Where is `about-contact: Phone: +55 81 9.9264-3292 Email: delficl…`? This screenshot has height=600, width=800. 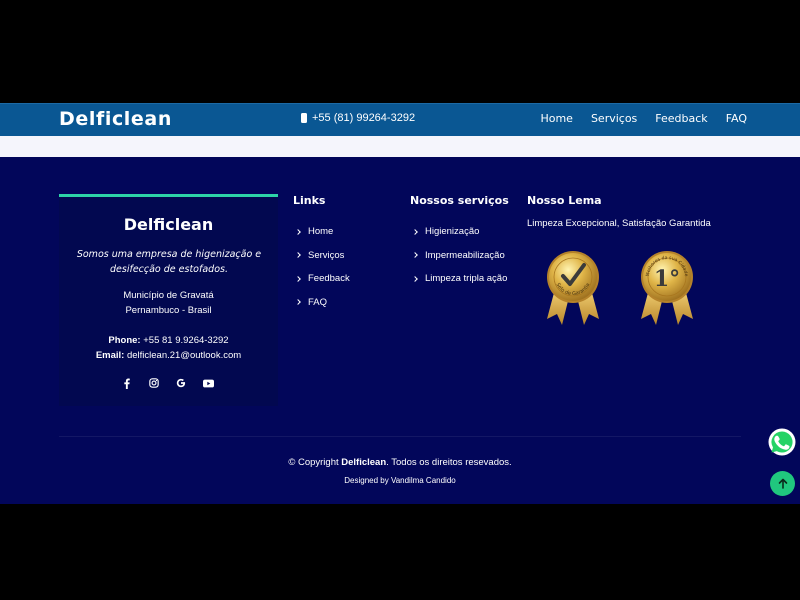 about-contact: Phone: +55 81 9.9264-3292 Email: delficl… is located at coordinates (168, 348).